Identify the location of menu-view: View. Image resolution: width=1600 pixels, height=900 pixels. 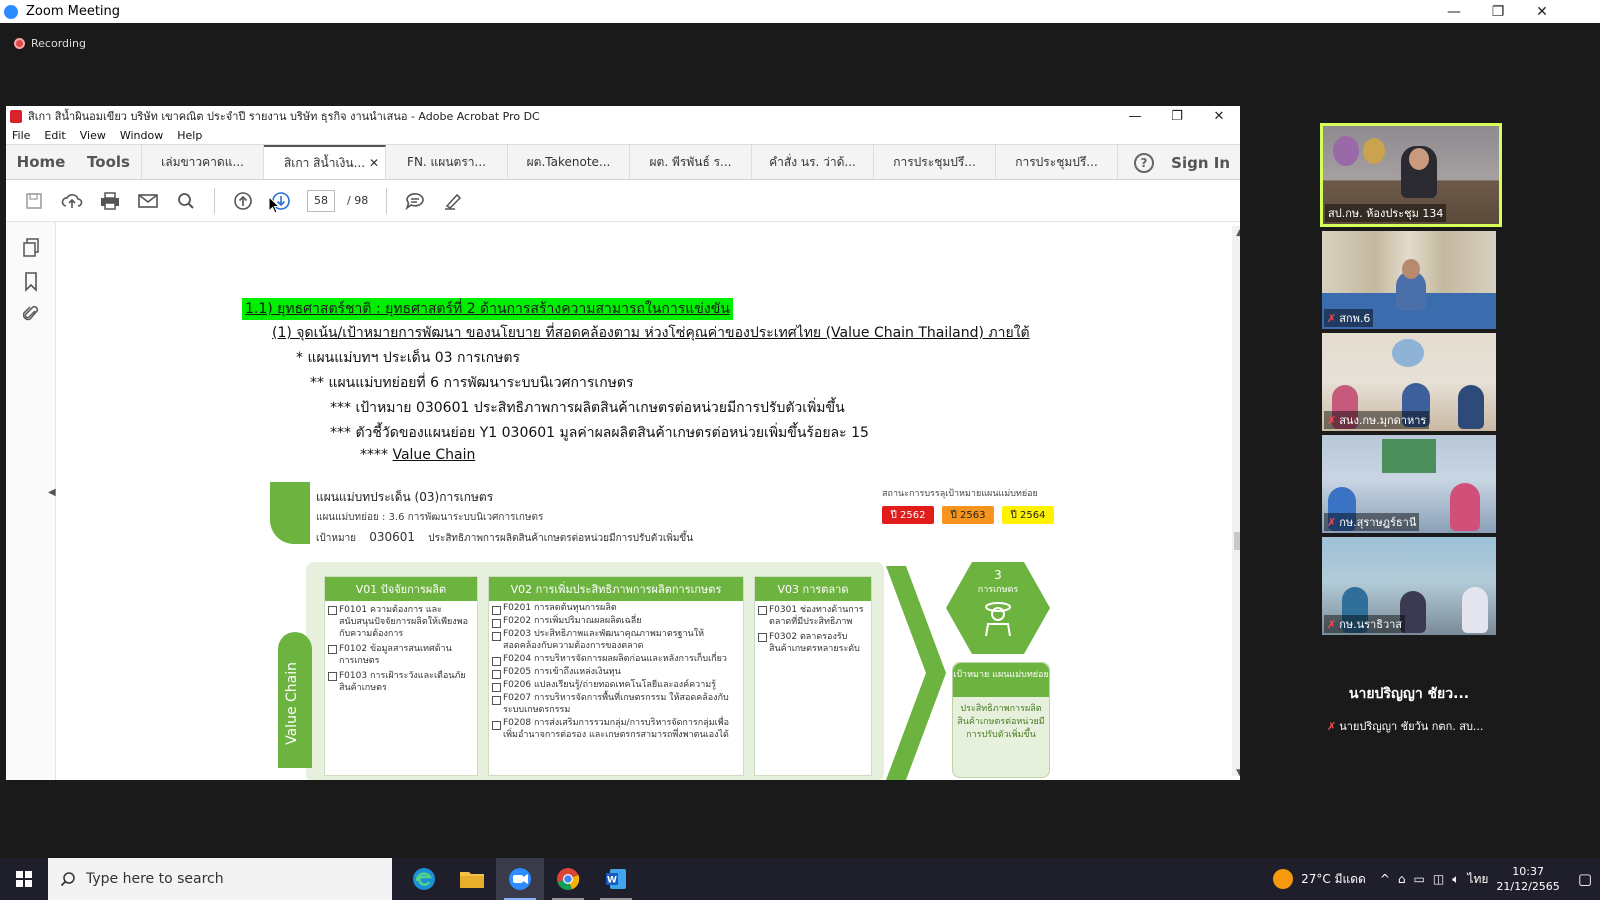
(93, 135).